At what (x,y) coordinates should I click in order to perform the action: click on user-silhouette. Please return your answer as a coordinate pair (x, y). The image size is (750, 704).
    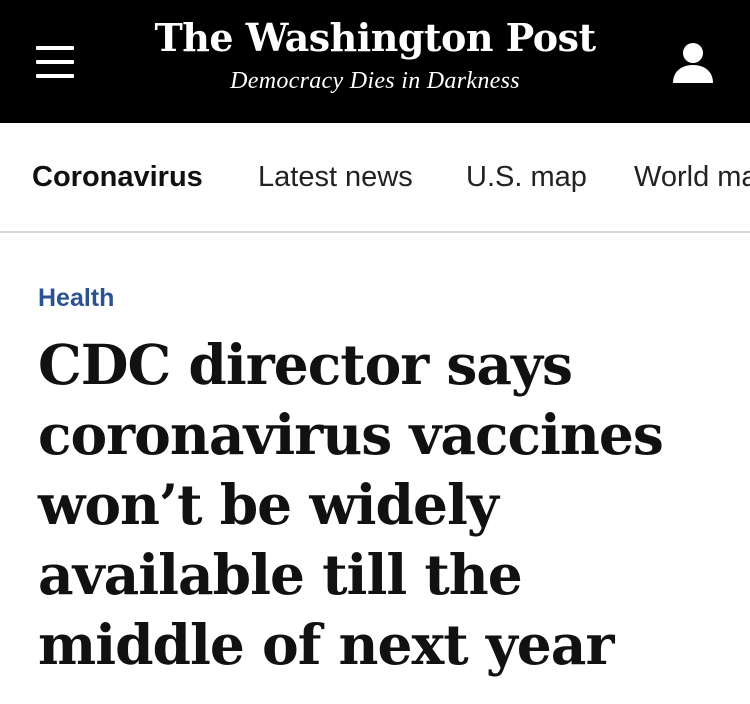
    Looking at the image, I should click on (693, 63).